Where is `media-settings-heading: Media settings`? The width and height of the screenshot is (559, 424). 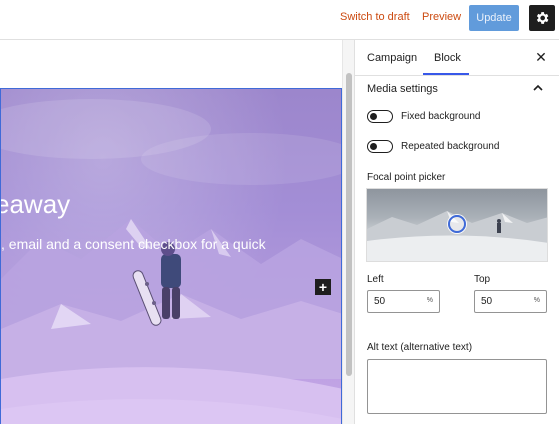 media-settings-heading: Media settings is located at coordinates (402, 89).